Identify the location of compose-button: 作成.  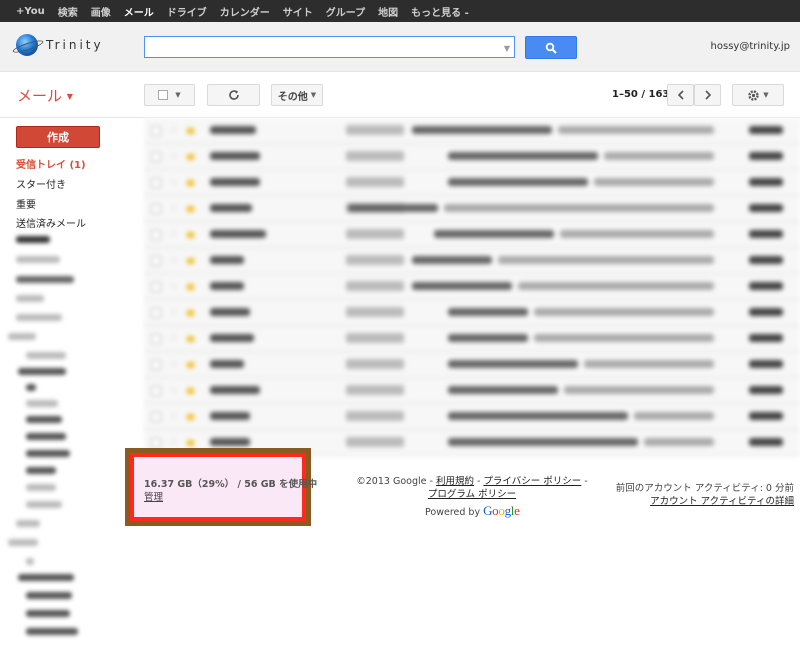
(58, 137).